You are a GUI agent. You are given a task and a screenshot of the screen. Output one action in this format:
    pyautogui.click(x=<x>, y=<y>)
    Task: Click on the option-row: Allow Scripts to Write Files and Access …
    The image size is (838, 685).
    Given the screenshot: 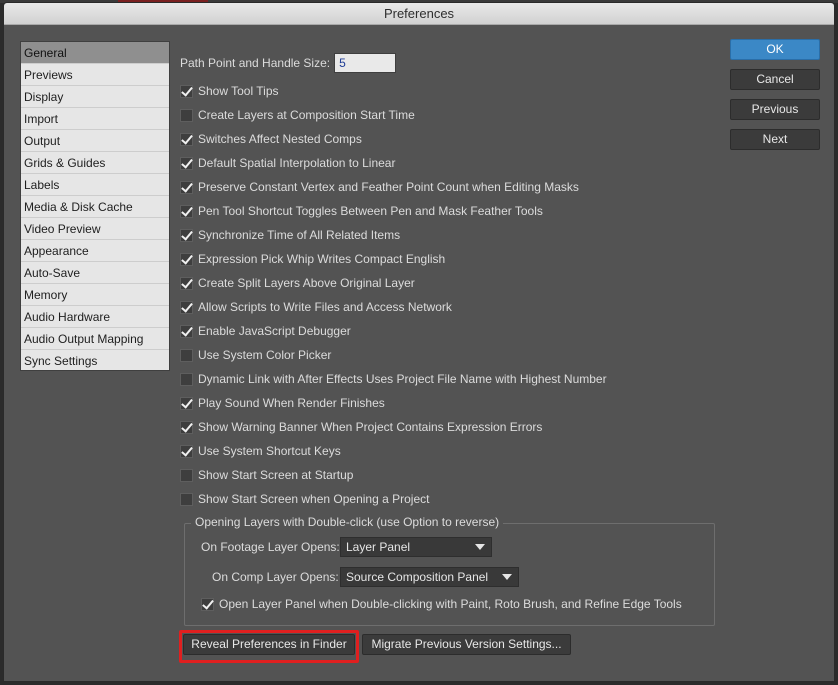 What is the action you would take?
    pyautogui.click(x=316, y=307)
    